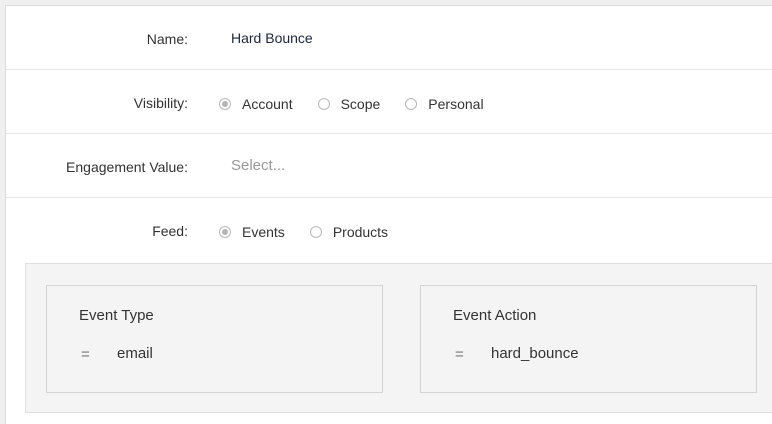 The height and width of the screenshot is (424, 772). Describe the element at coordinates (360, 232) in the screenshot. I see `feed-option-label: Products` at that location.